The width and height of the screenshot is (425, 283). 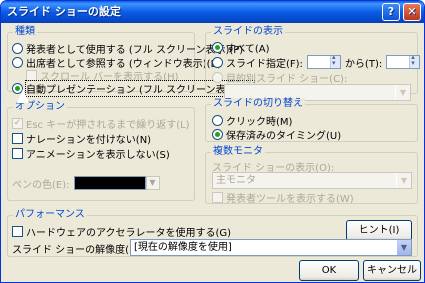 I want to click on no-animation-checkbox: アニメーションを表示しない(S), so click(x=91, y=153).